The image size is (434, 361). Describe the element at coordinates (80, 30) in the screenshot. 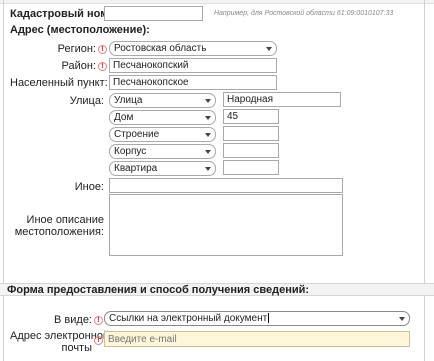

I see `address-heading: Адрес (местоположение):` at that location.